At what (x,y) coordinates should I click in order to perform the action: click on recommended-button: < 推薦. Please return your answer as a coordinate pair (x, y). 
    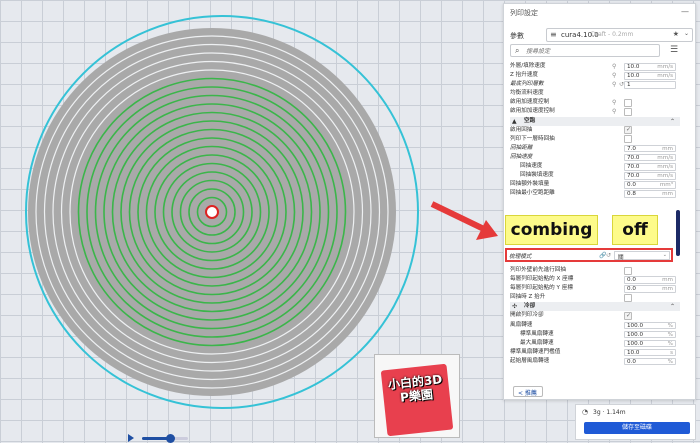
    Looking at the image, I should click on (528, 391).